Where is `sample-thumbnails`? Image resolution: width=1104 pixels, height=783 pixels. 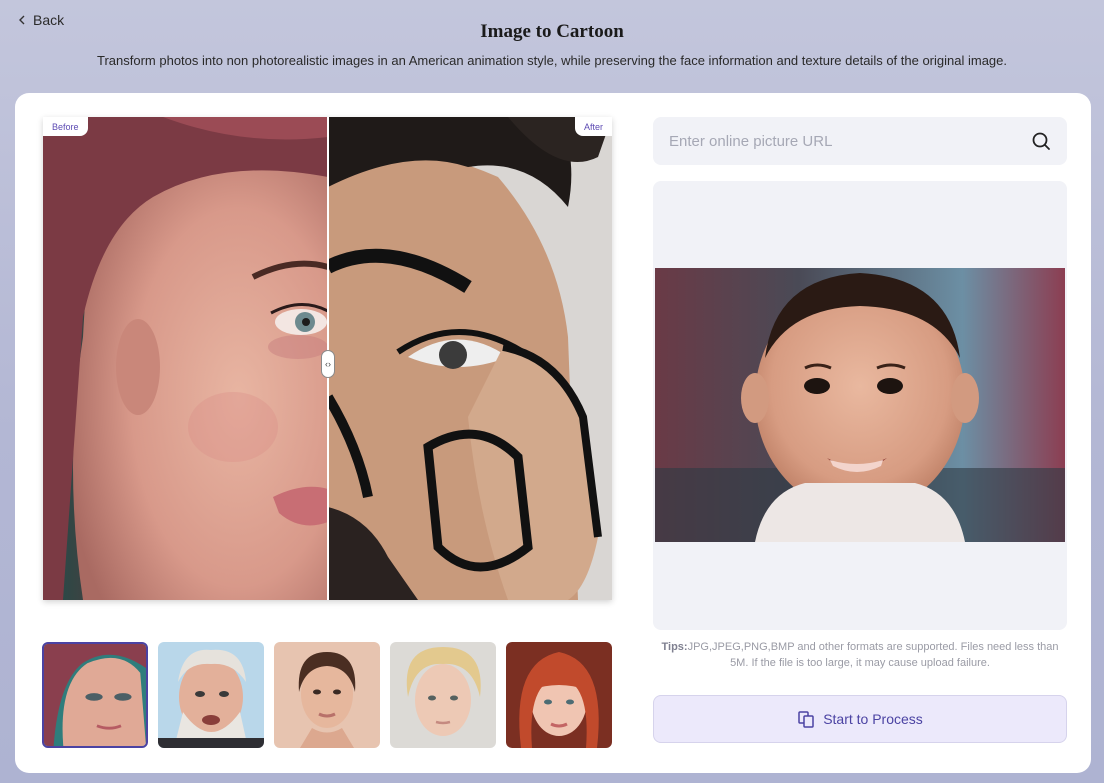
sample-thumbnails is located at coordinates (327, 695).